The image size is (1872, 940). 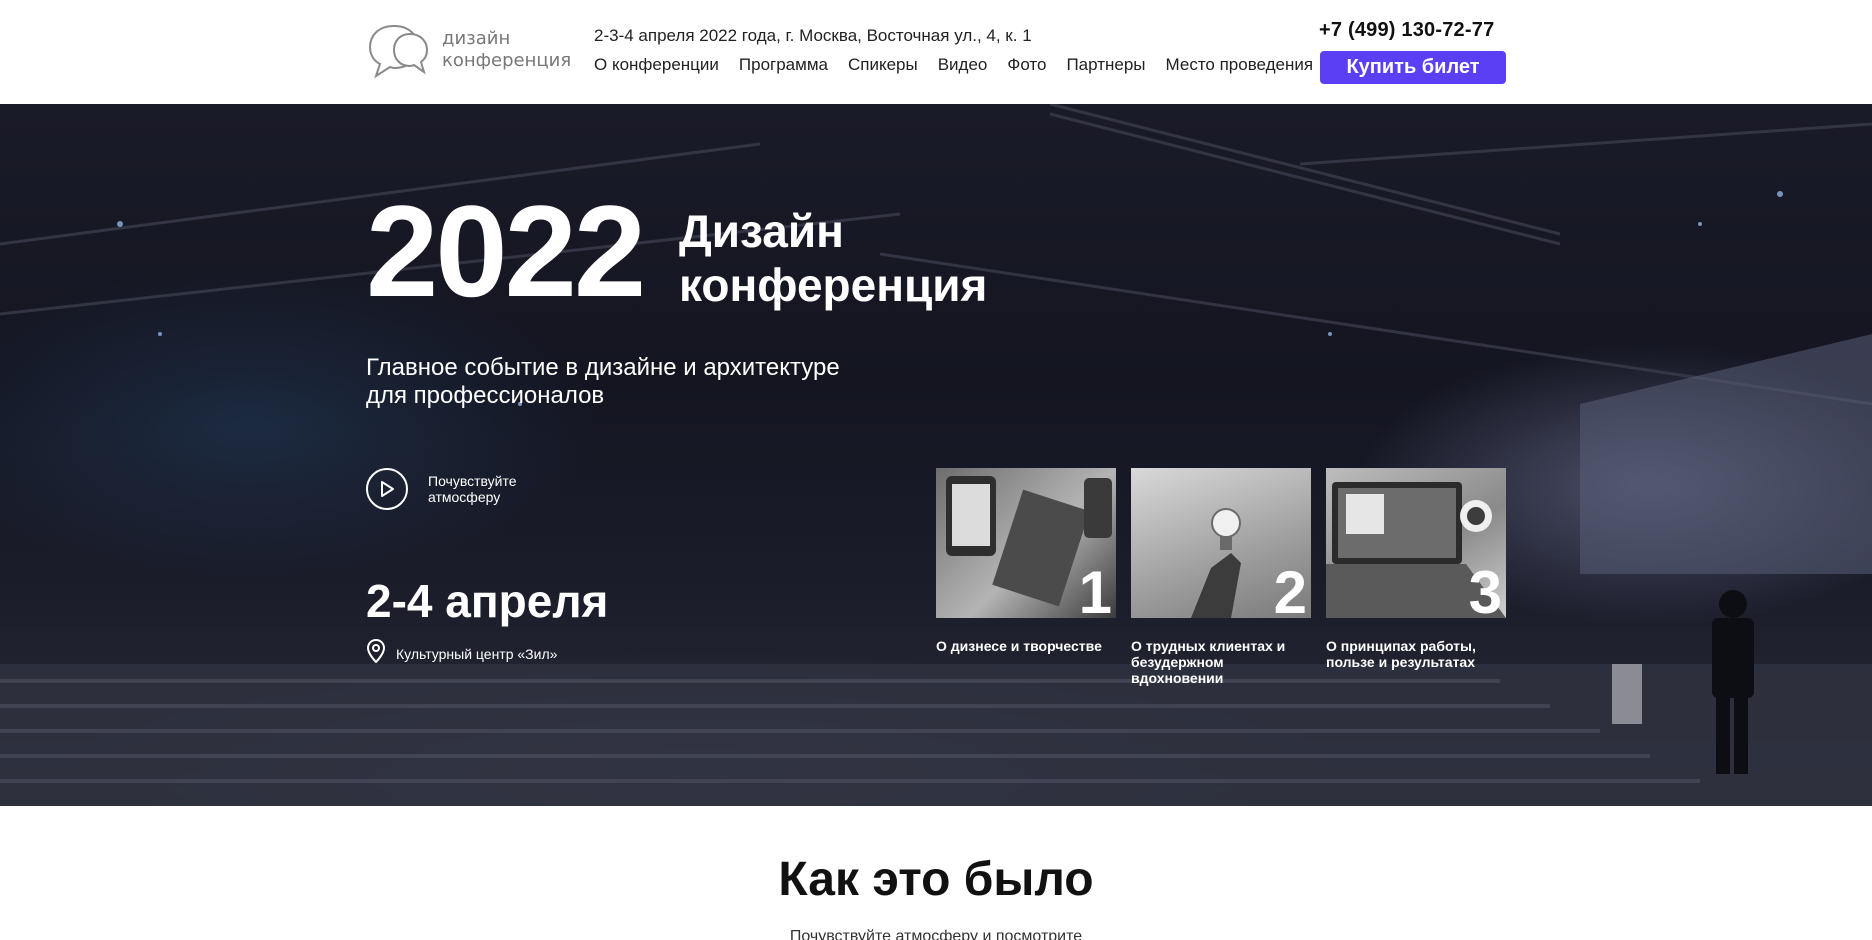 What do you see at coordinates (487, 601) in the screenshot?
I see `event-dates: 2-4 апреля` at bounding box center [487, 601].